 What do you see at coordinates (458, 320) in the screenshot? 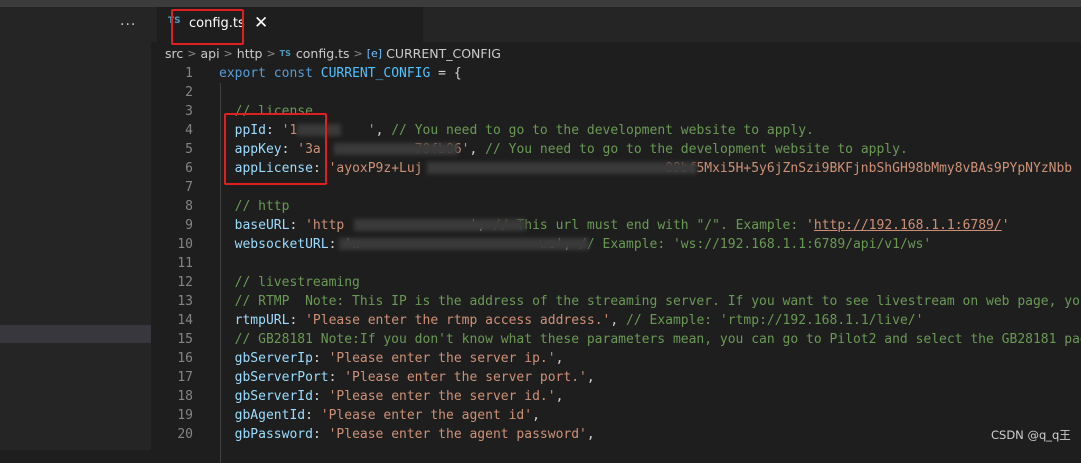
I see `code-token: 'Please enter the rtmp access address.'` at bounding box center [458, 320].